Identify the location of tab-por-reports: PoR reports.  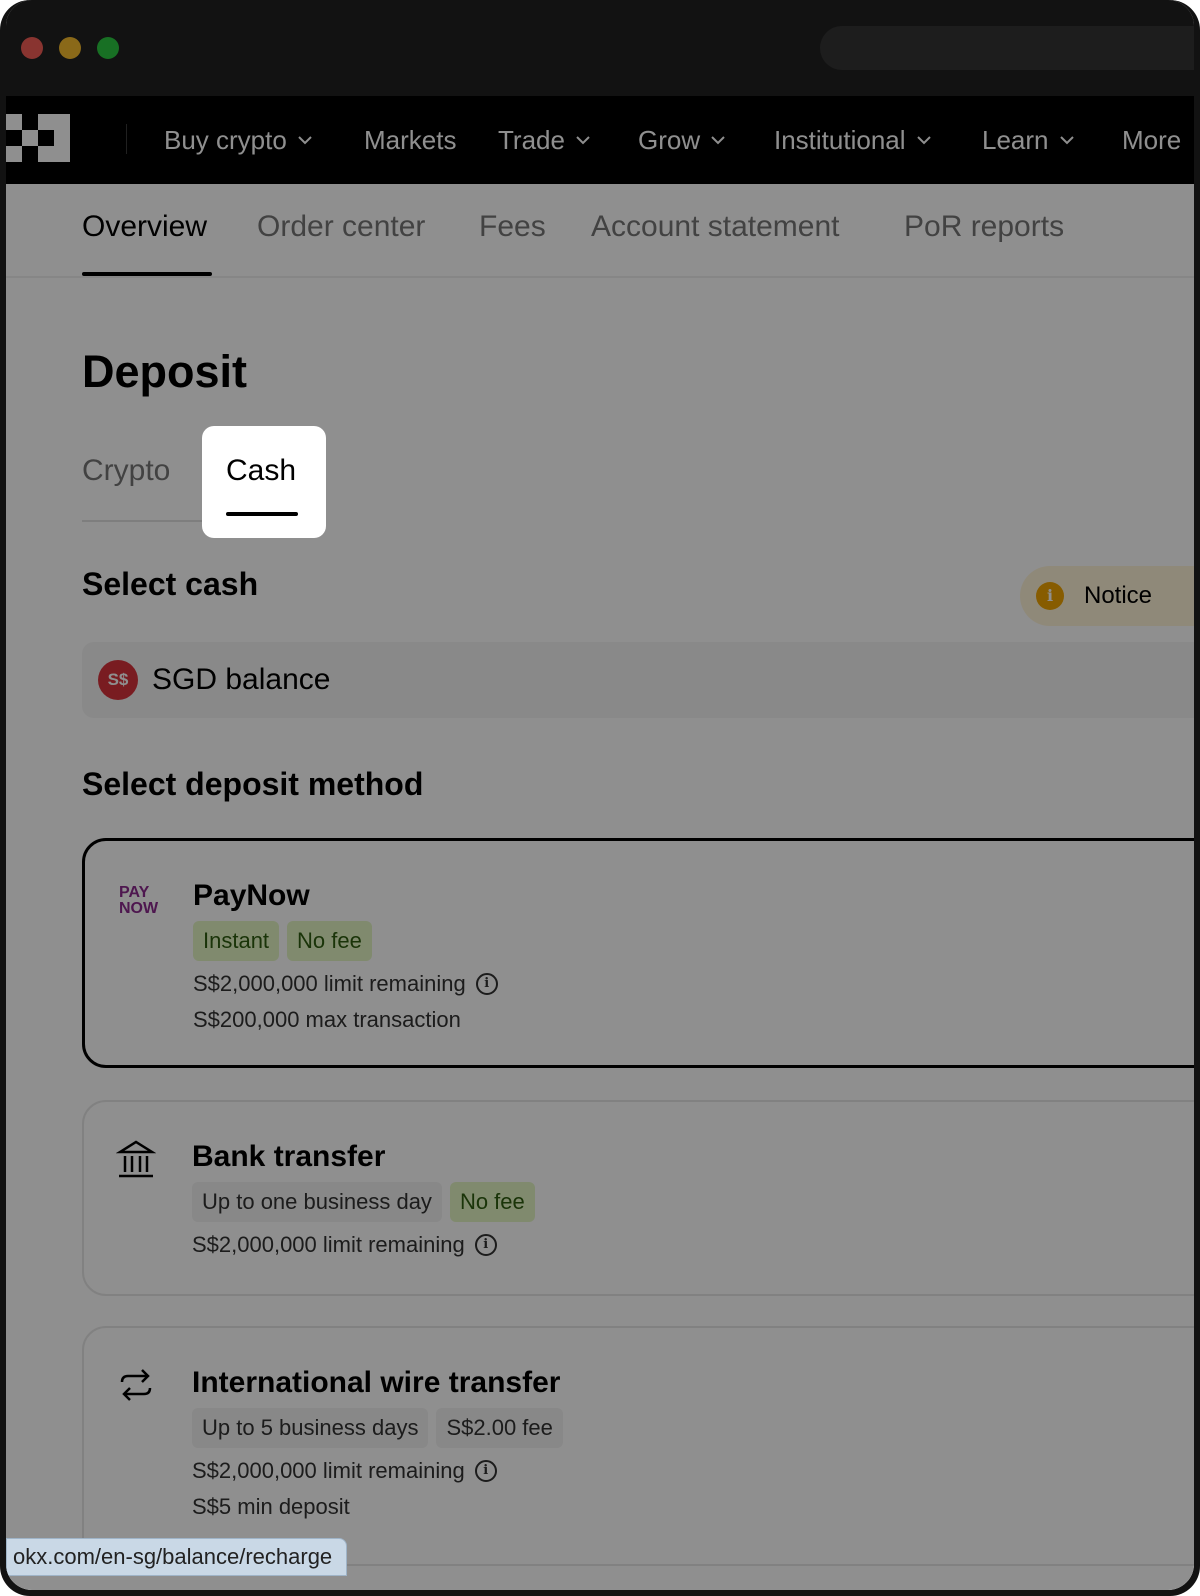
(984, 227).